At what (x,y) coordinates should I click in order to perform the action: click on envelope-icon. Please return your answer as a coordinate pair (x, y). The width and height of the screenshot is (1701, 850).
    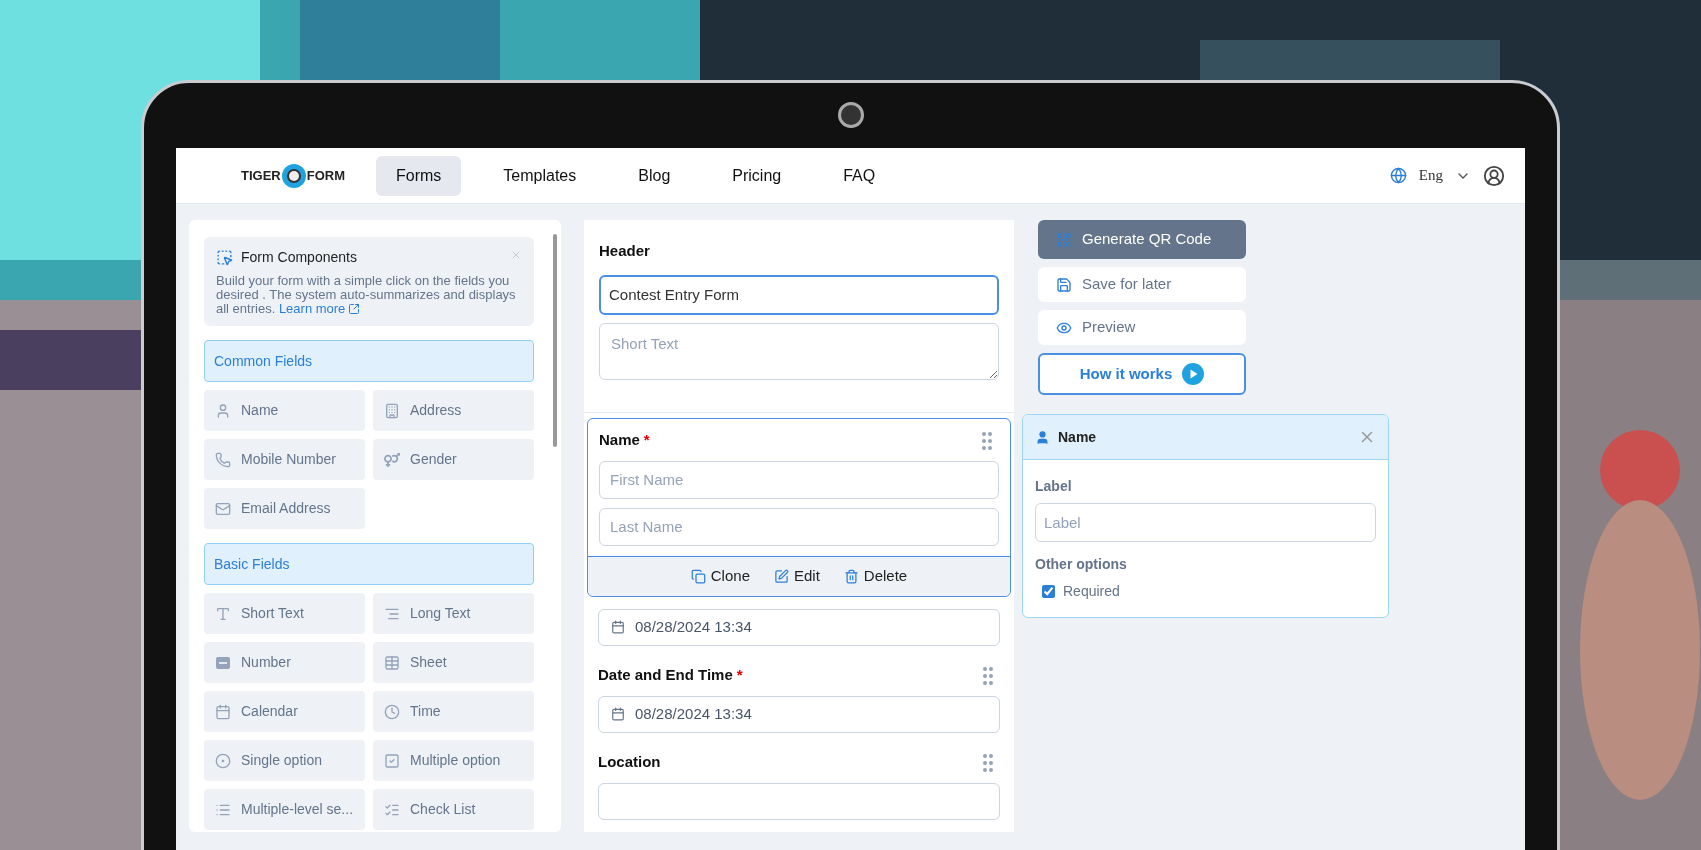
    Looking at the image, I should click on (223, 508).